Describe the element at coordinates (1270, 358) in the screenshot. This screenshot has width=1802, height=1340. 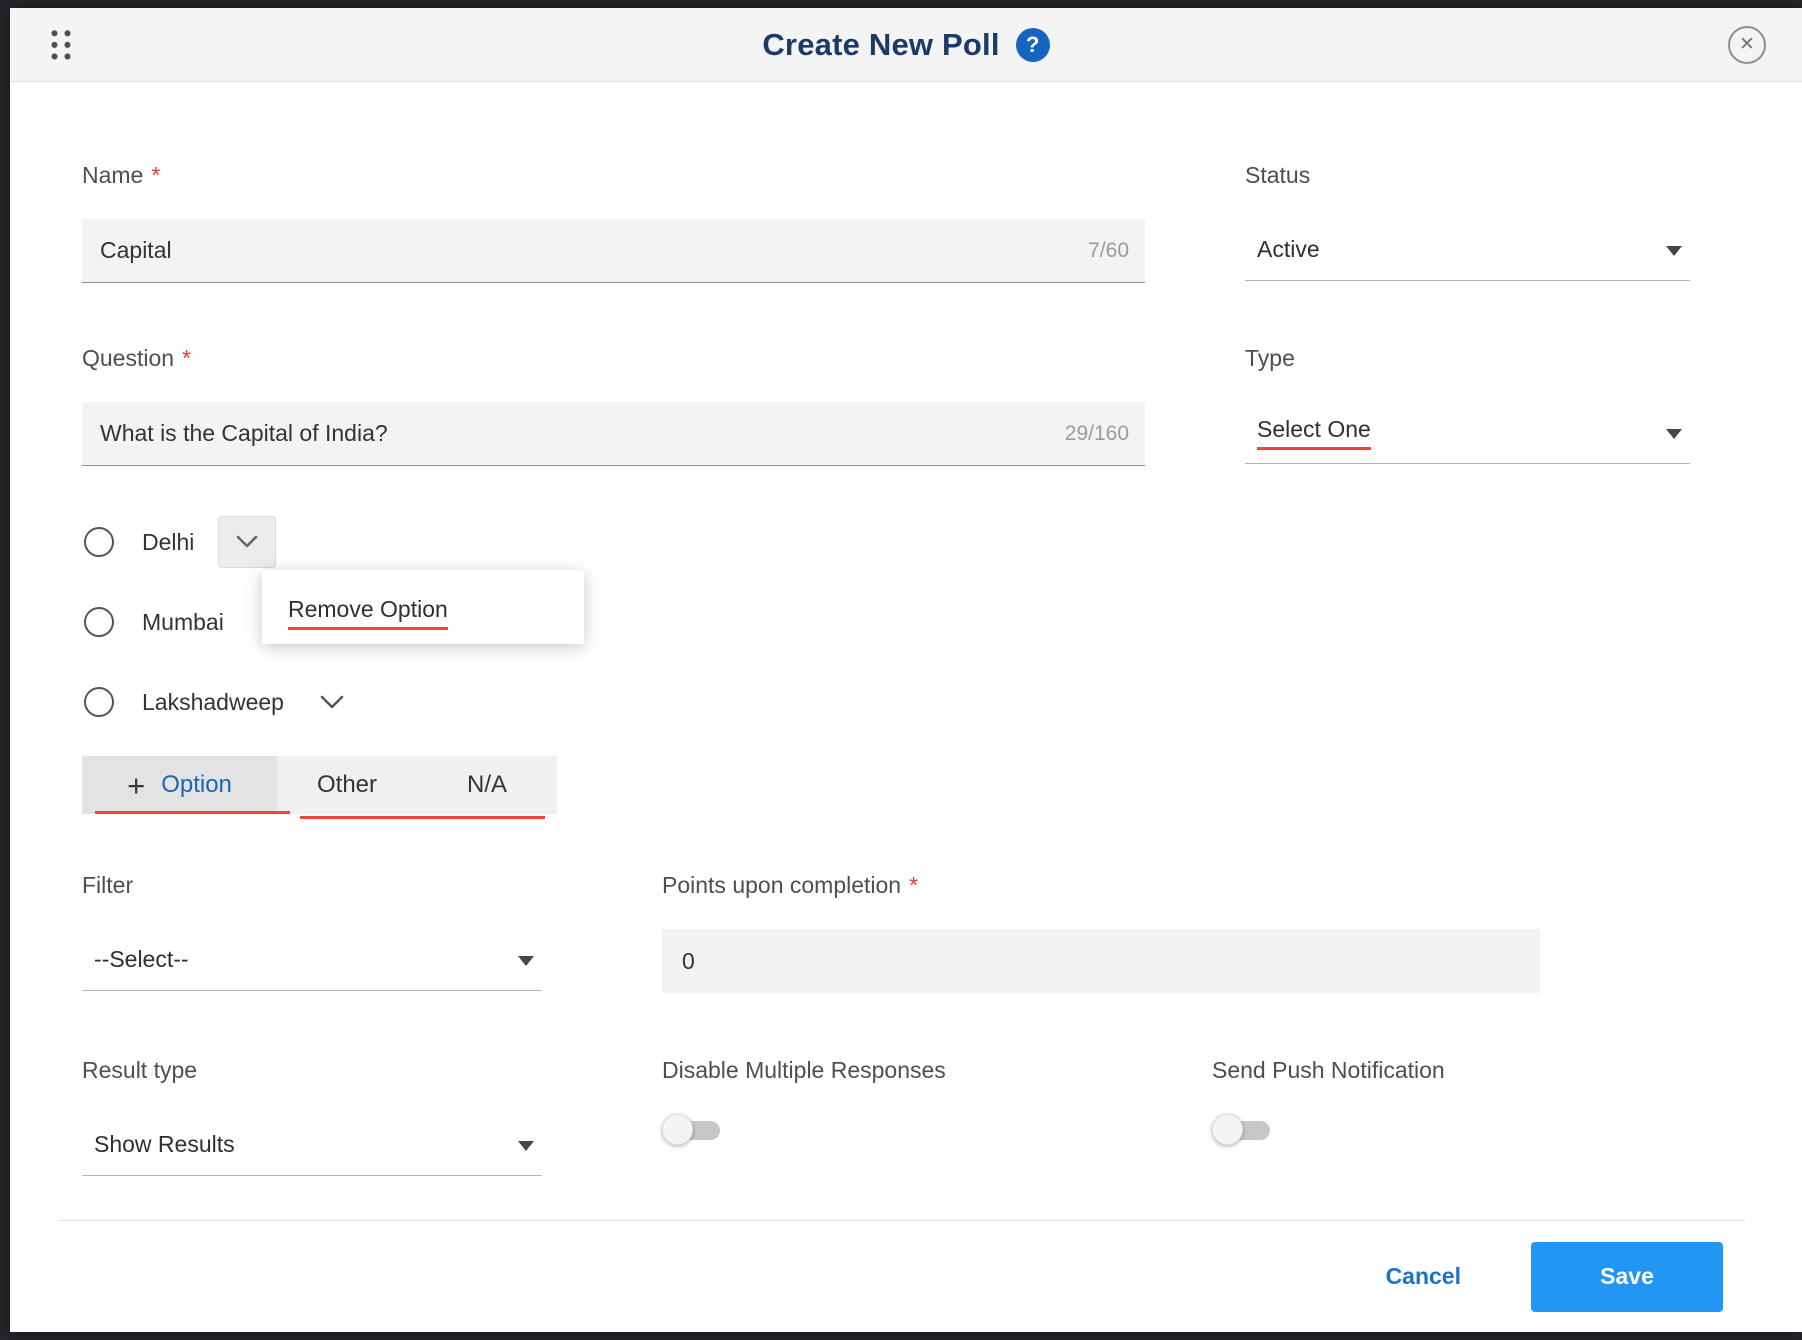
I see `type-label: Type` at that location.